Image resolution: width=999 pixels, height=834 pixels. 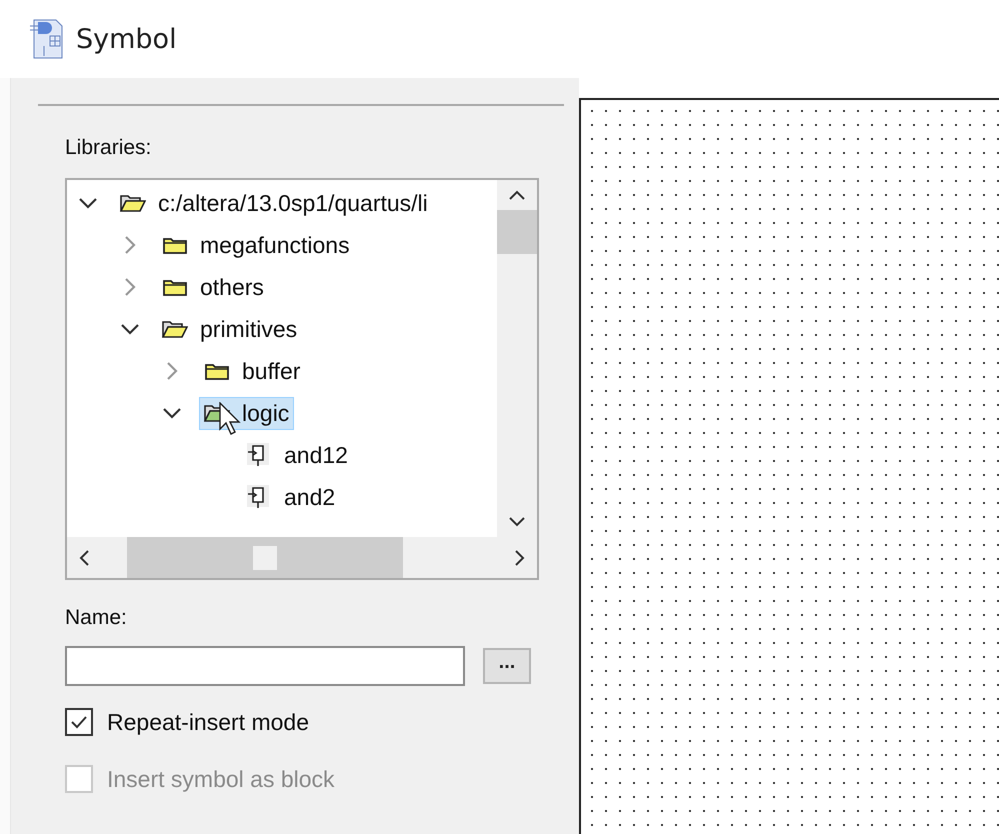 What do you see at coordinates (297, 455) in the screenshot?
I see `tree-item: and12` at bounding box center [297, 455].